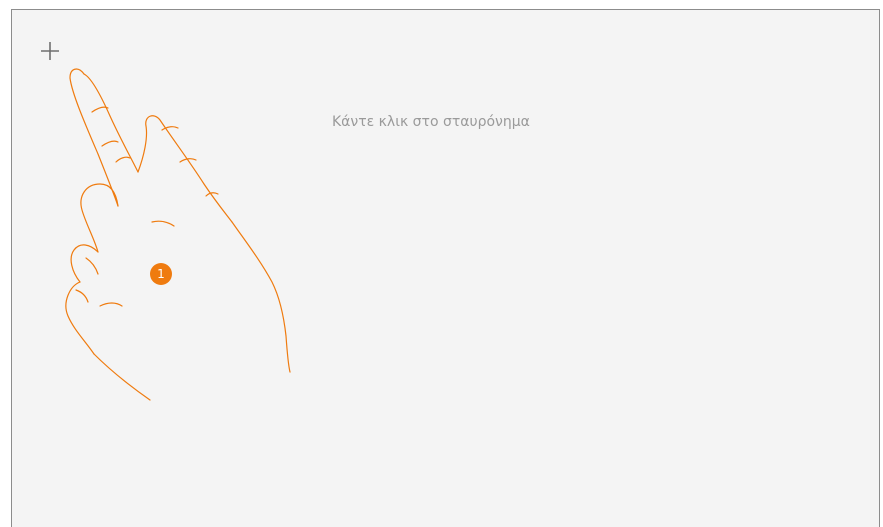  Describe the element at coordinates (50, 51) in the screenshot. I see `crosshair-plus-icon` at that location.